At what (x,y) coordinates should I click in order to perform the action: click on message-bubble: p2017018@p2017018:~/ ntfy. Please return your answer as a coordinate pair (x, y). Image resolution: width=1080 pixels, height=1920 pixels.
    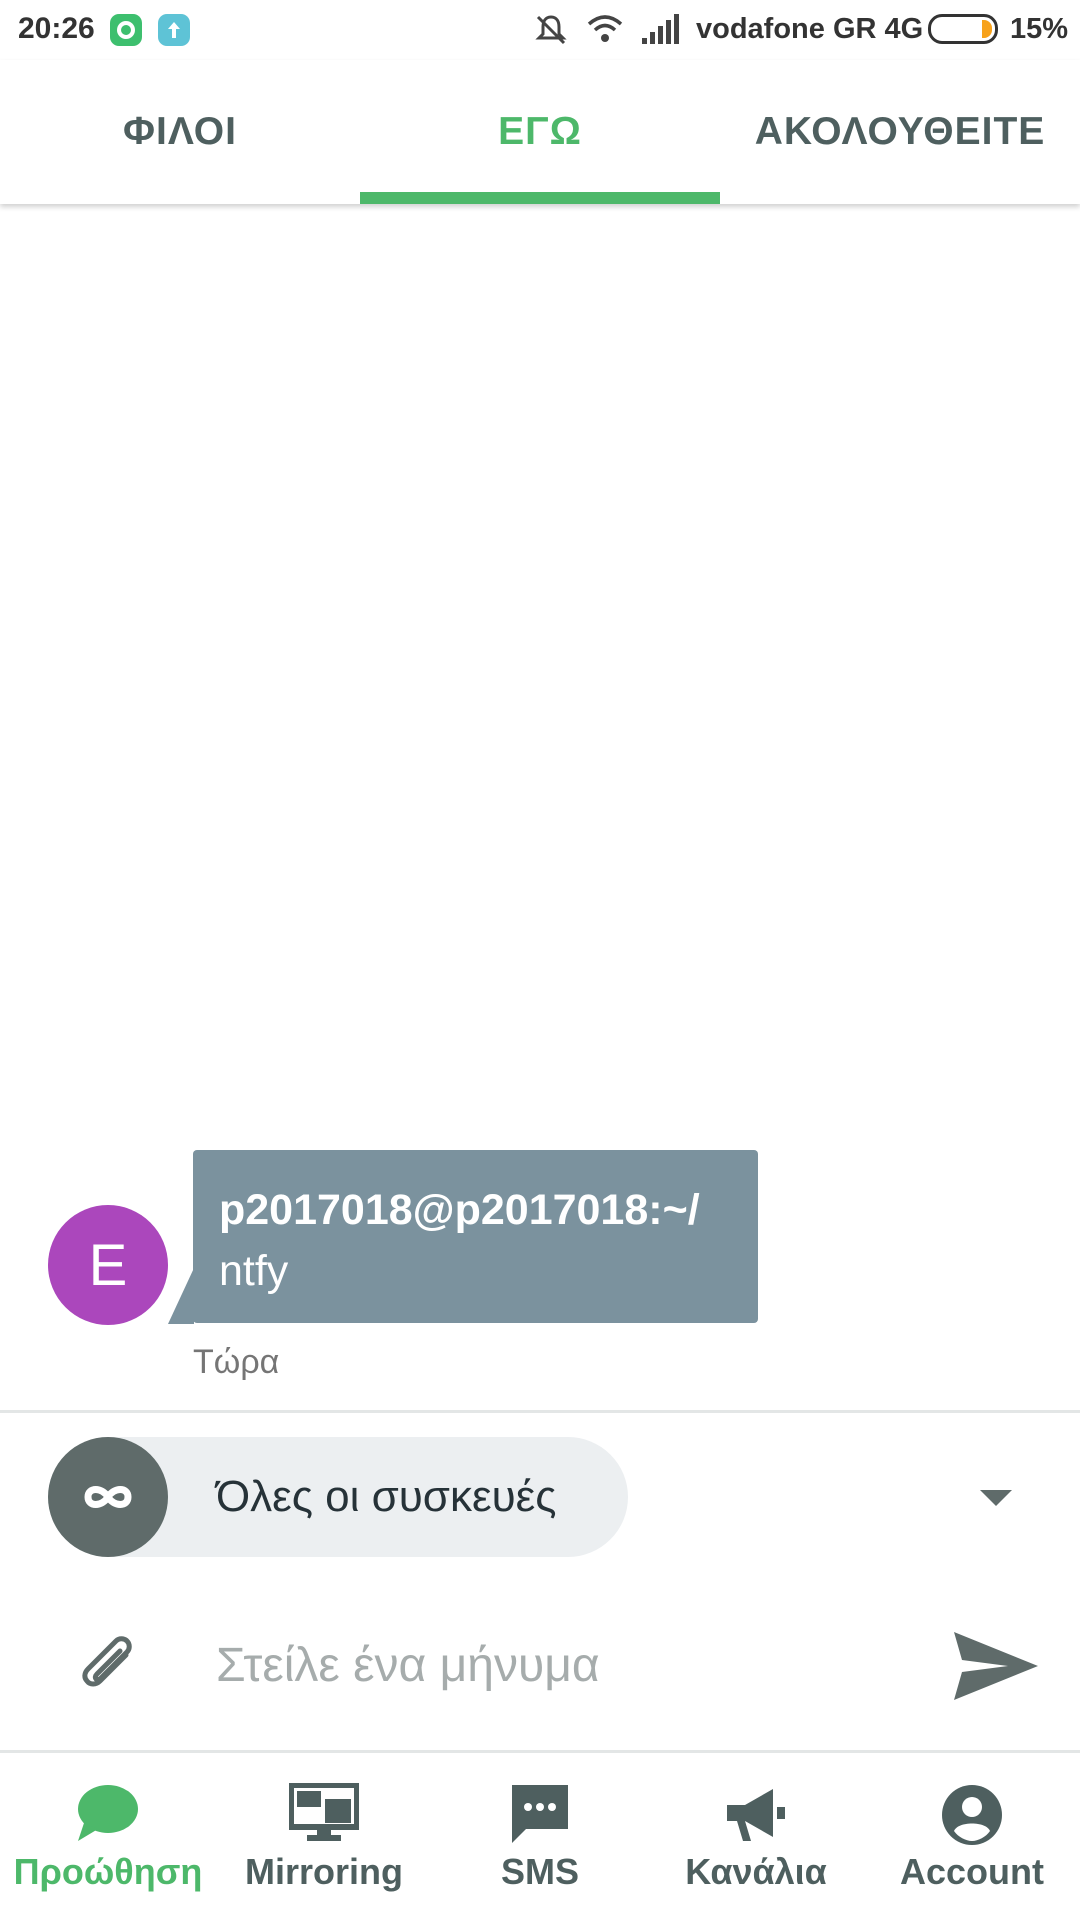
    Looking at the image, I should click on (475, 1236).